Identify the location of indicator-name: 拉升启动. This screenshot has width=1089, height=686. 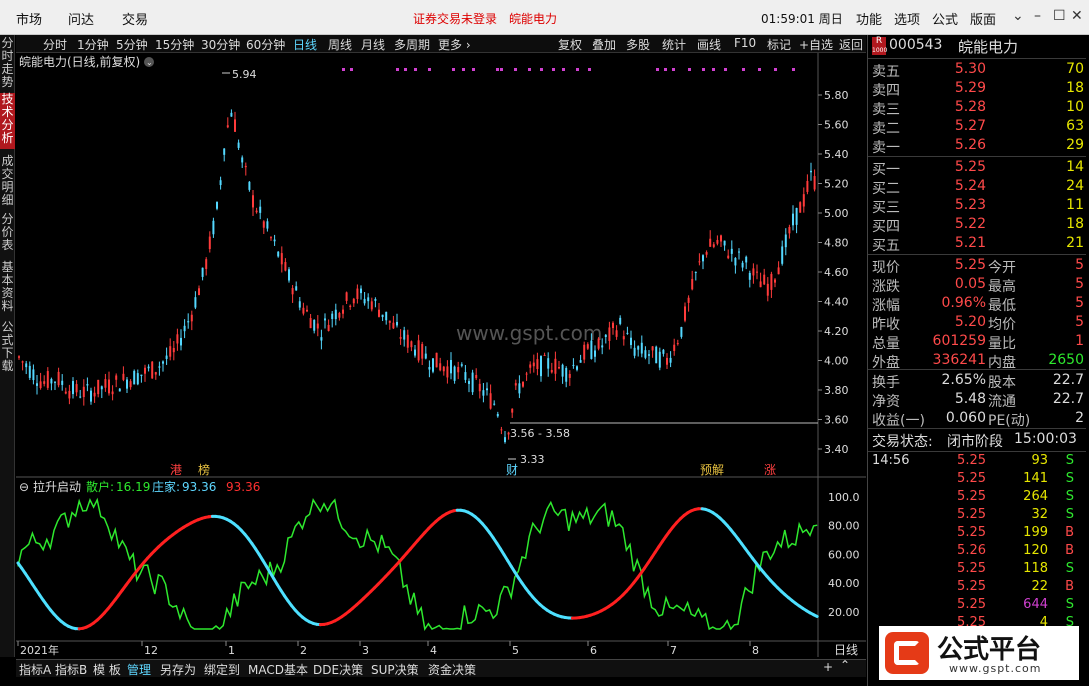
(57, 486).